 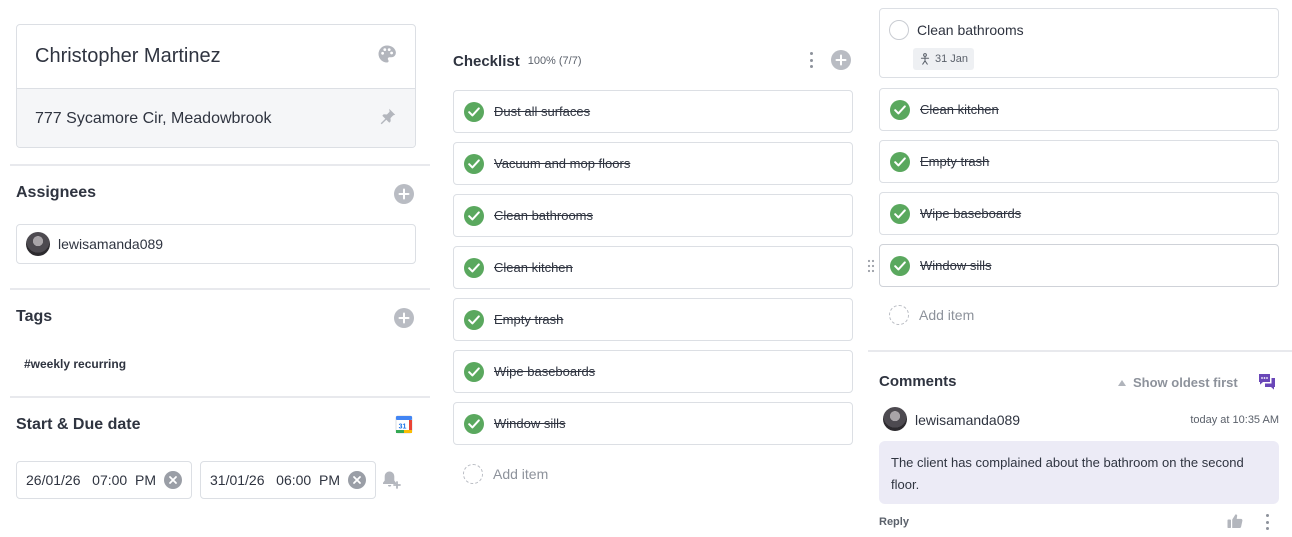 What do you see at coordinates (871, 266) in the screenshot?
I see `drag-handle-icon` at bounding box center [871, 266].